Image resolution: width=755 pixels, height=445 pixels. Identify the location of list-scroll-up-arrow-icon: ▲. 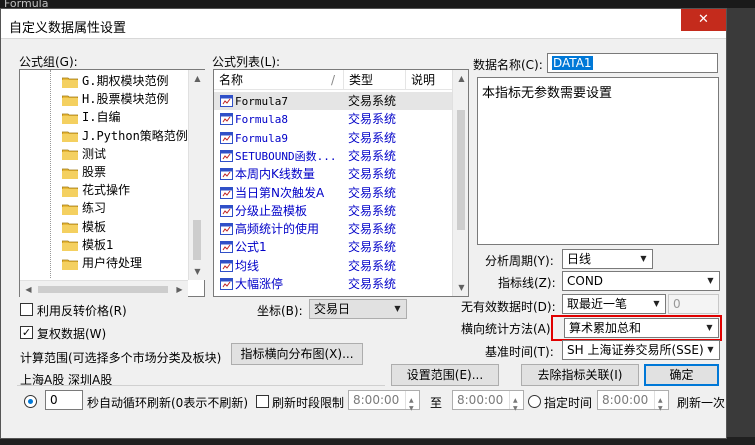
(460, 78).